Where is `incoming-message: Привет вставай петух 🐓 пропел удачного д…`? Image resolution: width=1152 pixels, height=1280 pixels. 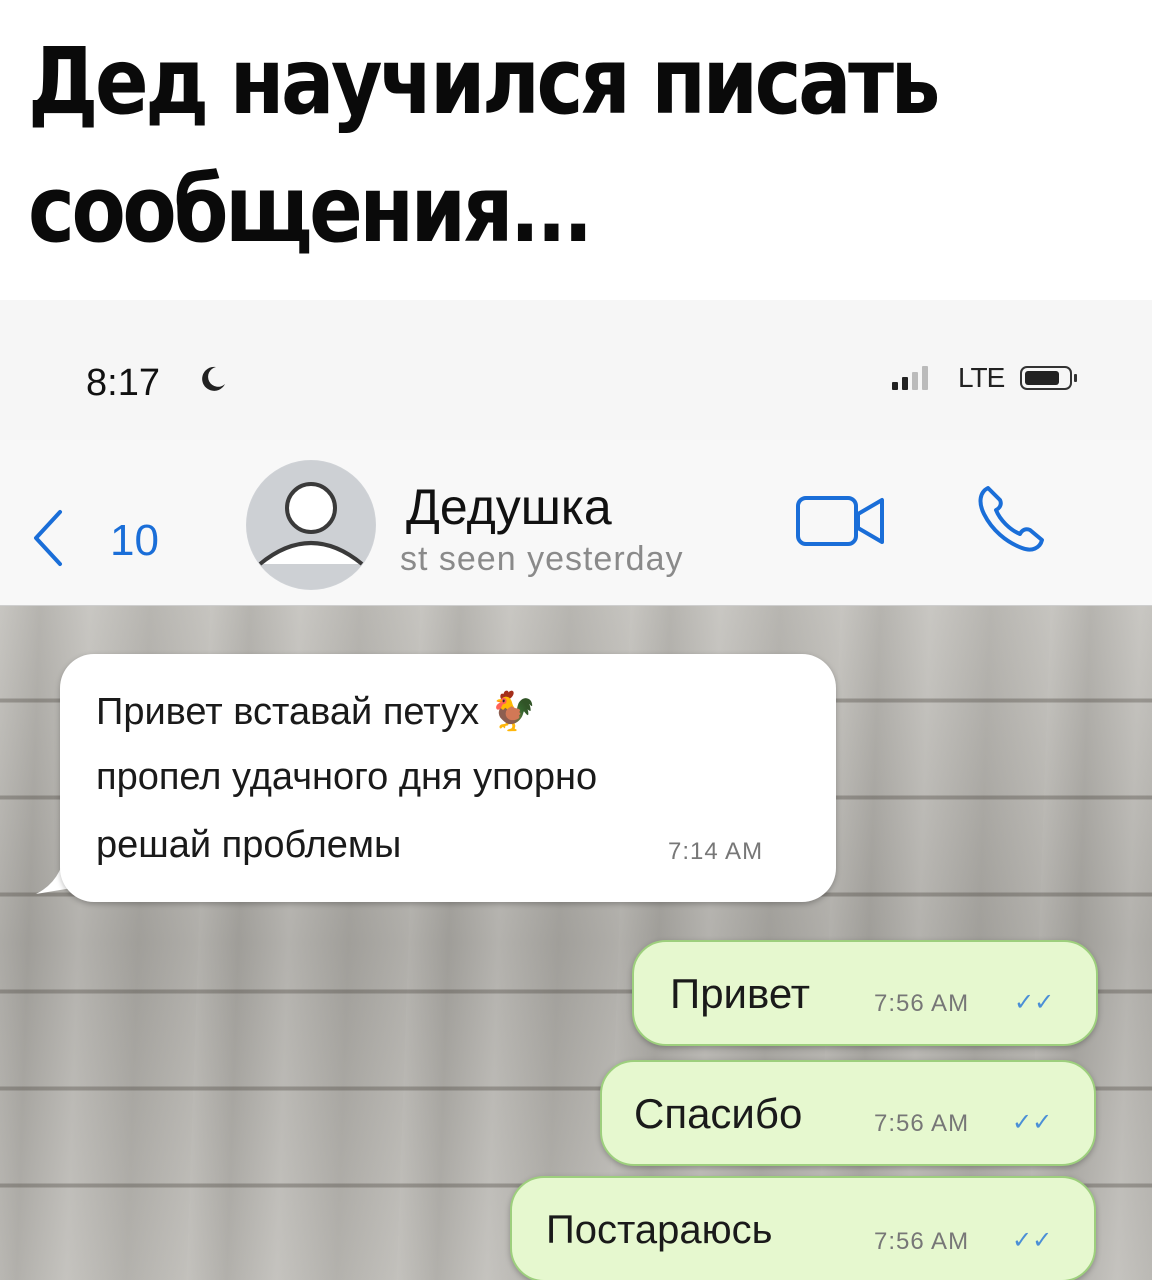
incoming-message: Привет вставай петух 🐓 пропел удачного д… is located at coordinates (448, 778).